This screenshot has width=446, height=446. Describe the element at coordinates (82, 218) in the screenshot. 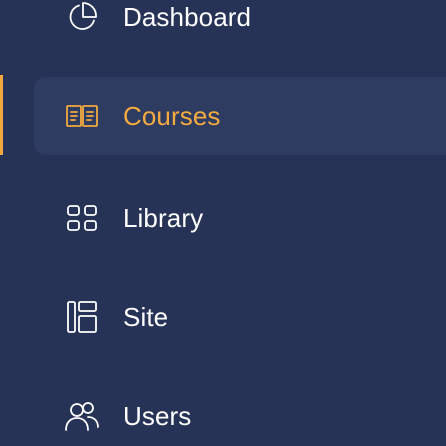

I see `grid-icon` at that location.